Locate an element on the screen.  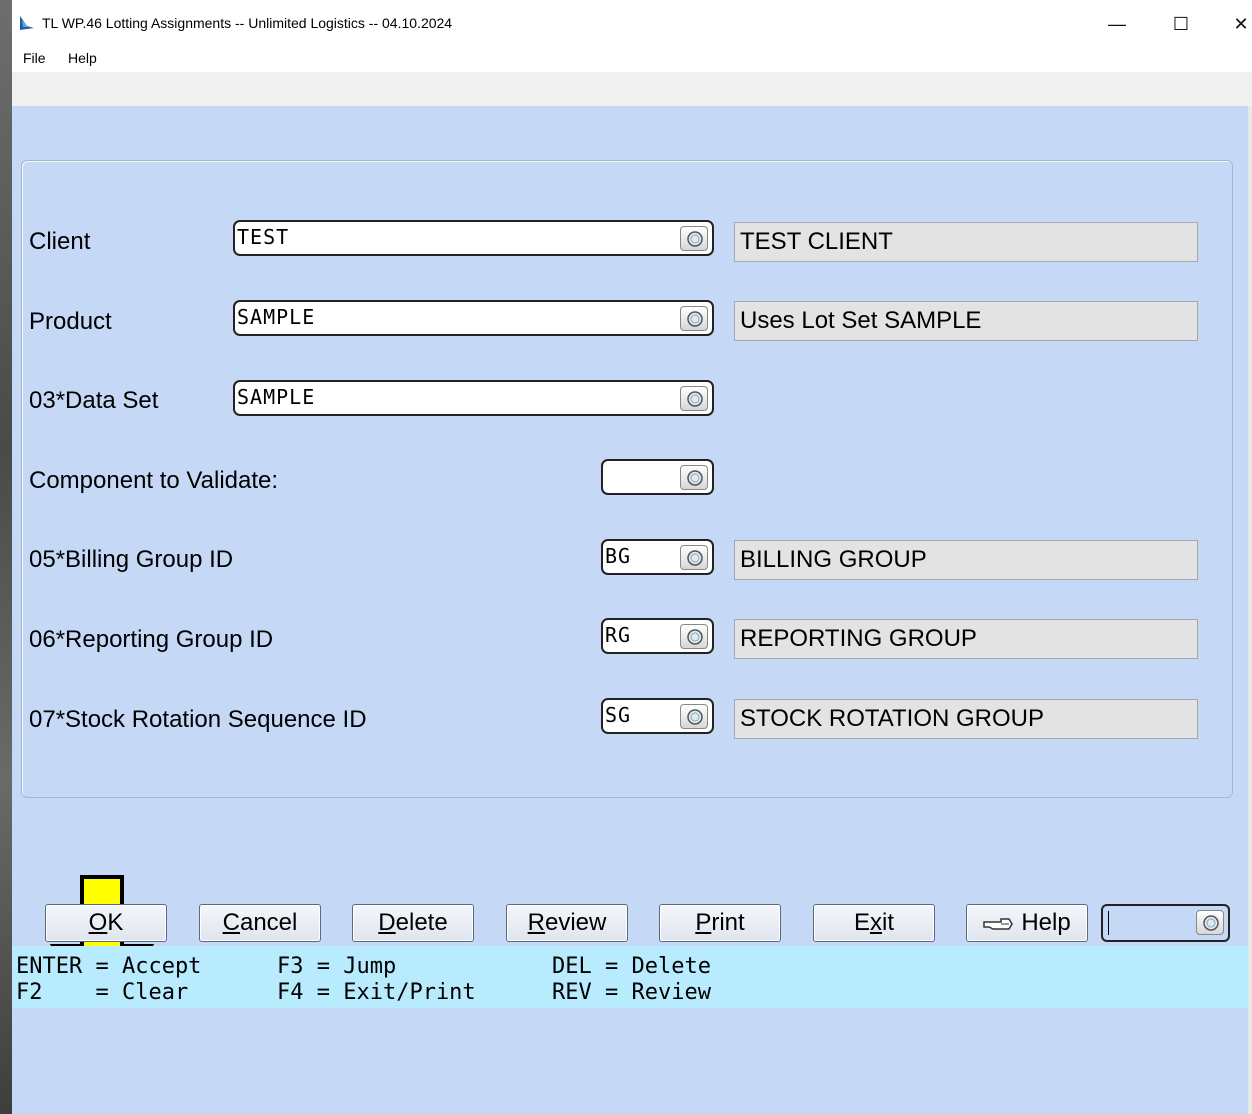
review-label-rest: eview is located at coordinates (575, 922).